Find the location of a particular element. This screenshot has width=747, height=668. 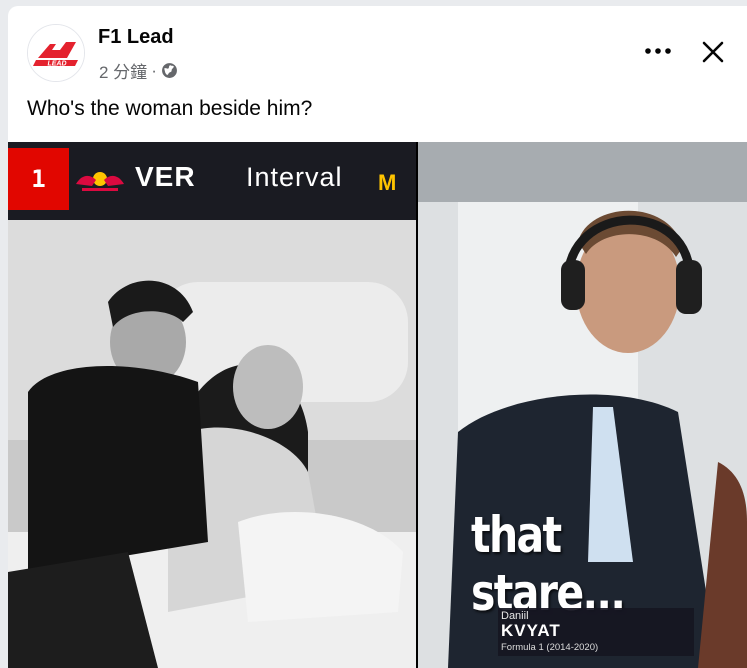

position-badge: 1 is located at coordinates (38, 179).